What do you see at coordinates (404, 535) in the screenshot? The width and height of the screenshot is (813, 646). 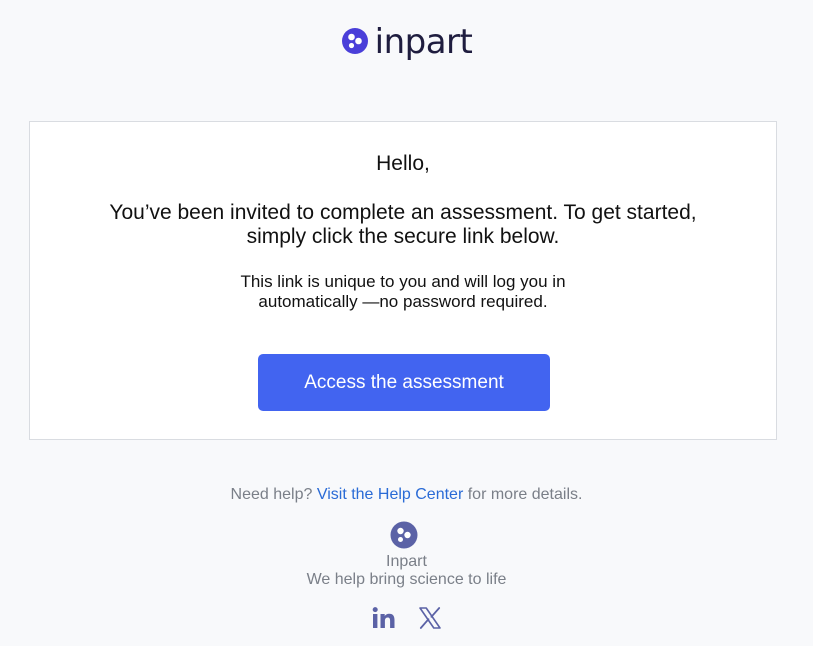 I see `inpart-footer-logo-icon` at bounding box center [404, 535].